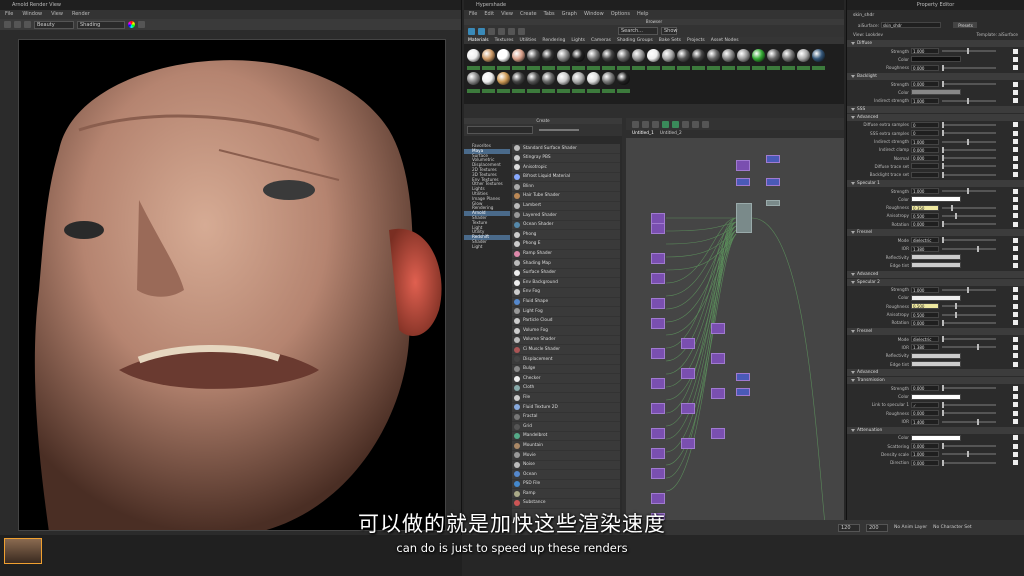 This screenshot has height=576, width=1024. What do you see at coordinates (528, 14) in the screenshot?
I see `hs-menu-create: Create` at bounding box center [528, 14].